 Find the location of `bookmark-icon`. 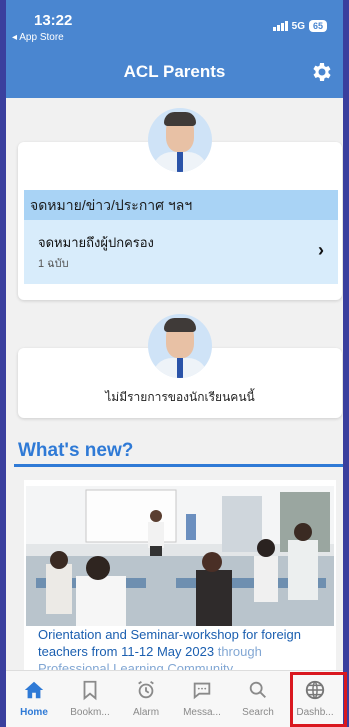

bookmark-icon is located at coordinates (90, 690).